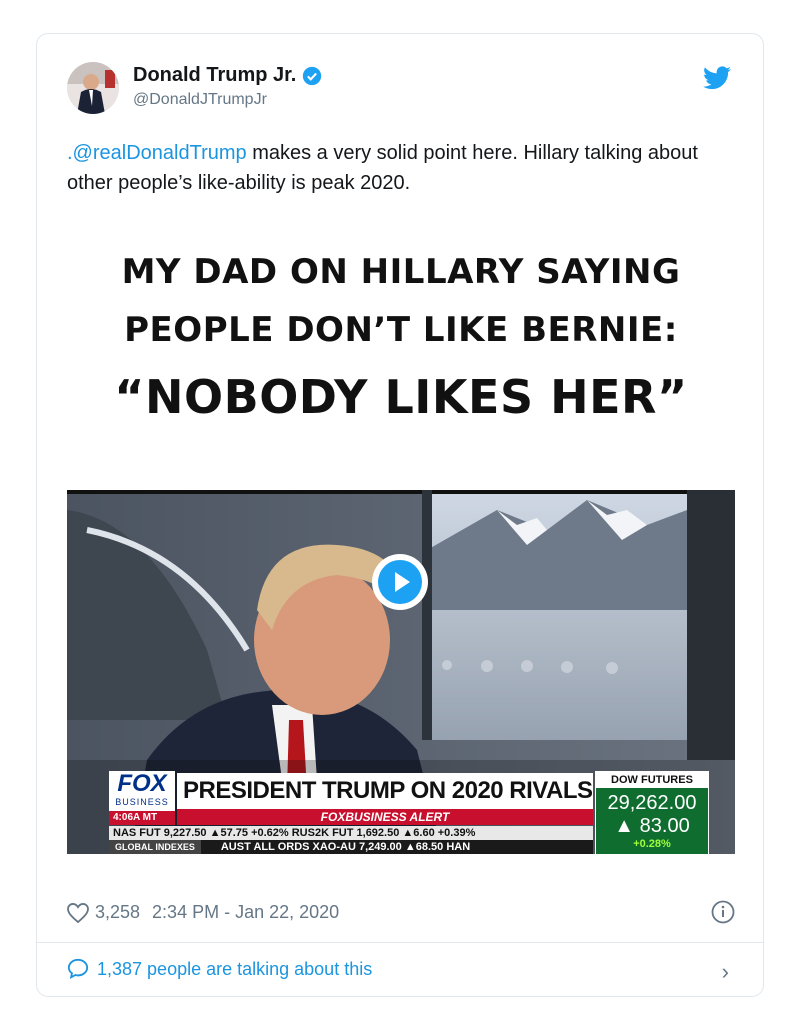  I want to click on display-name: Donald Trump Jr., so click(214, 75).